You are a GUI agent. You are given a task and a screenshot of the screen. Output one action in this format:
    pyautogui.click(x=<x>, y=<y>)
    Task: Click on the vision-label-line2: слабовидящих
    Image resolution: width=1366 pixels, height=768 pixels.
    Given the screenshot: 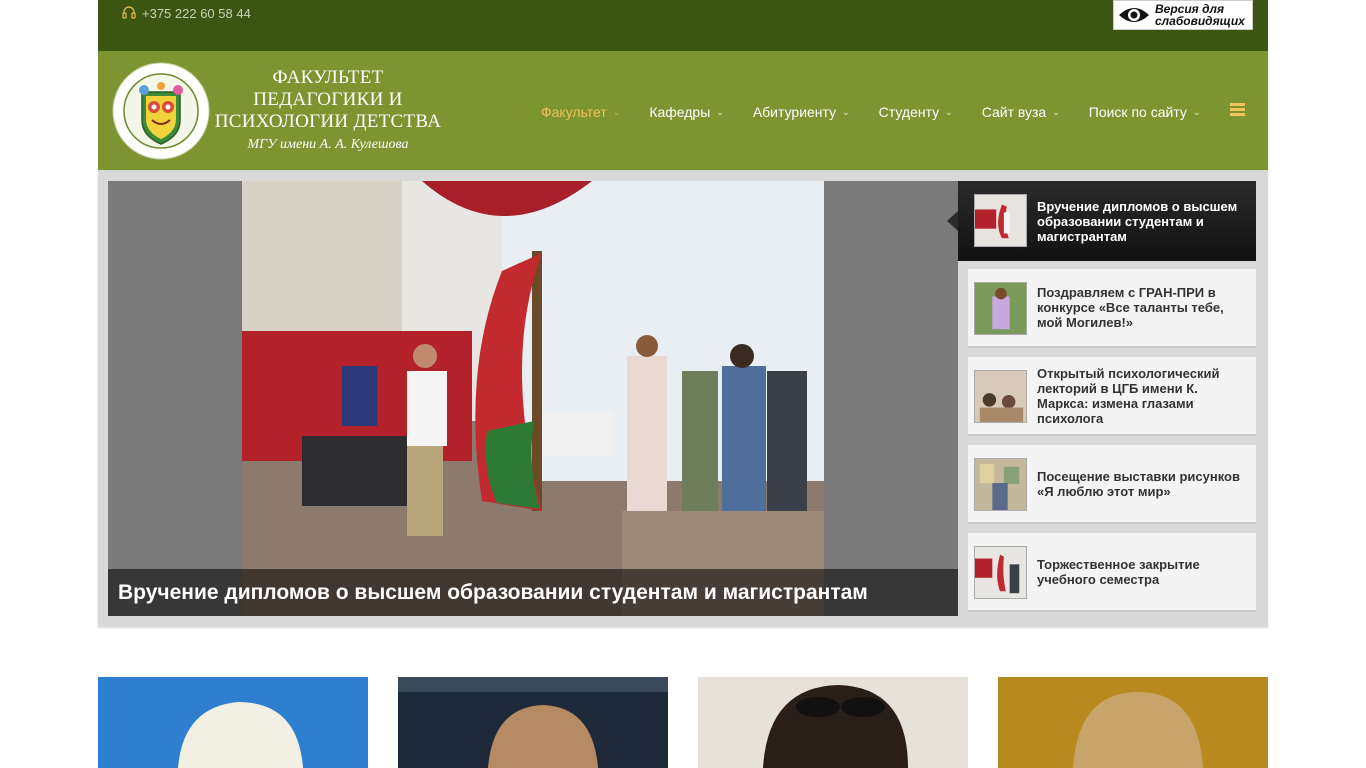 What is the action you would take?
    pyautogui.click(x=1200, y=21)
    